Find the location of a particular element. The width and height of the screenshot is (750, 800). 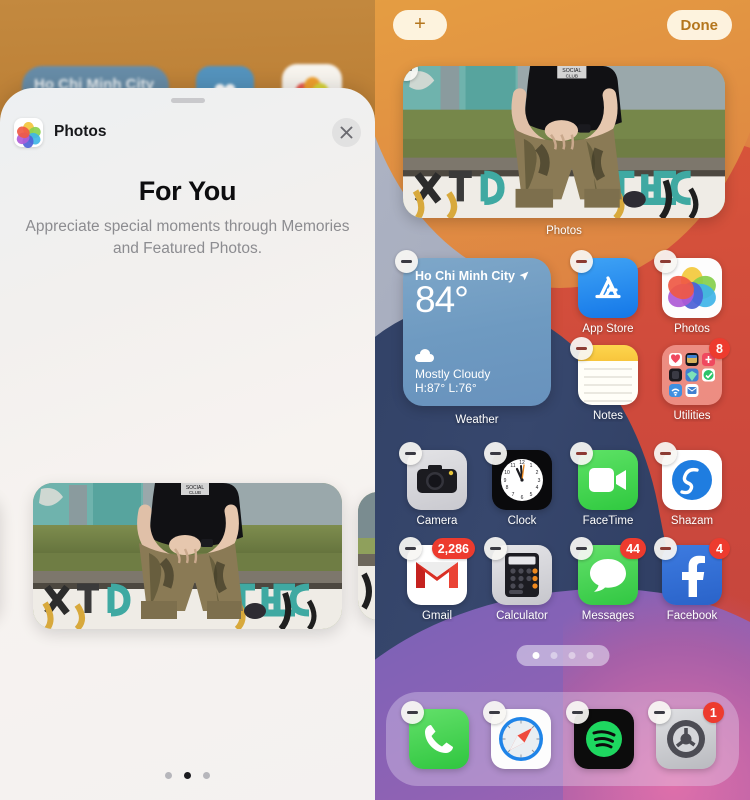

app-icon-photos: Photos is located at coordinates (688, 292).